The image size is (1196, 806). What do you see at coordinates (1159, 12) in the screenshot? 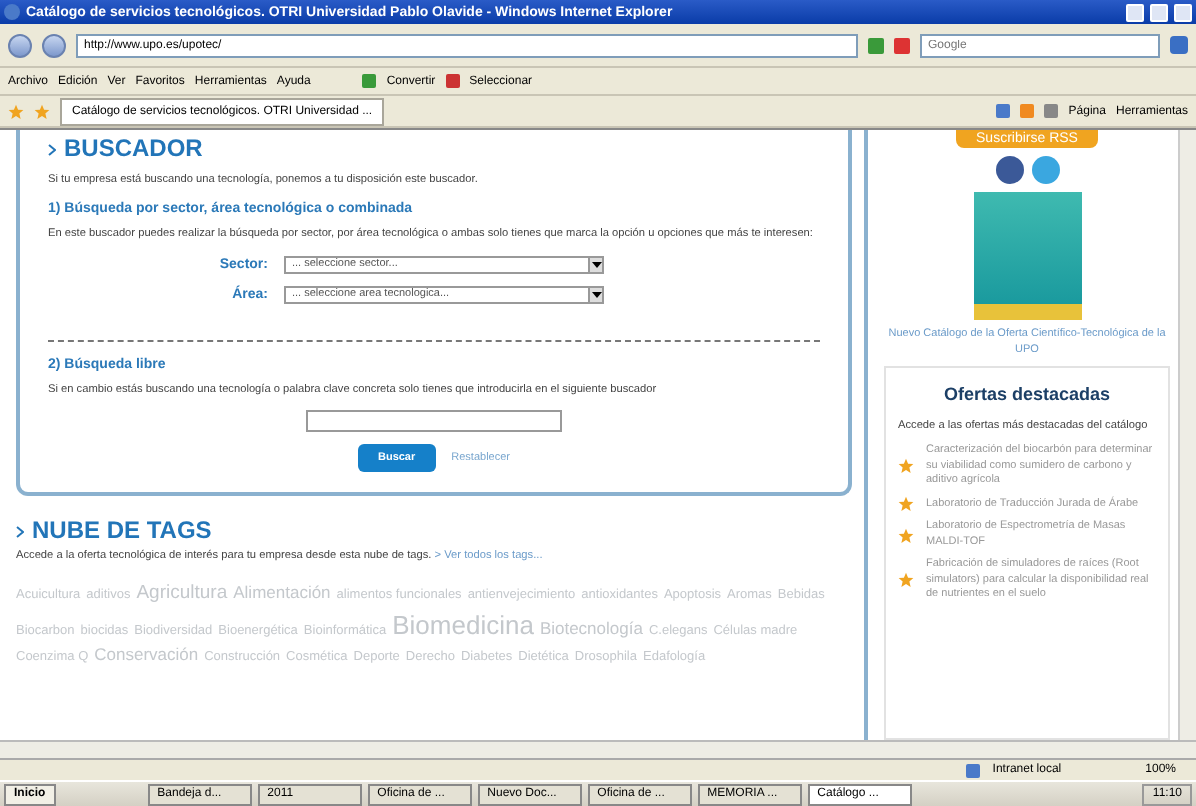
I see `maximize-button` at bounding box center [1159, 12].